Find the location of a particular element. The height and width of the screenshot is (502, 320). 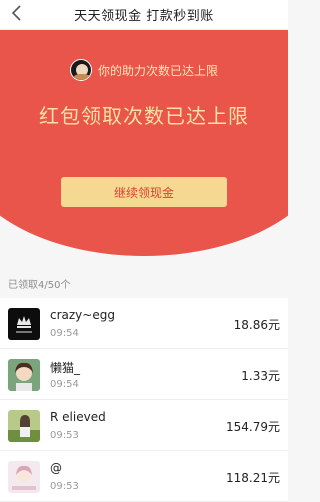

black-crown-logo-icon is located at coordinates (24, 324).